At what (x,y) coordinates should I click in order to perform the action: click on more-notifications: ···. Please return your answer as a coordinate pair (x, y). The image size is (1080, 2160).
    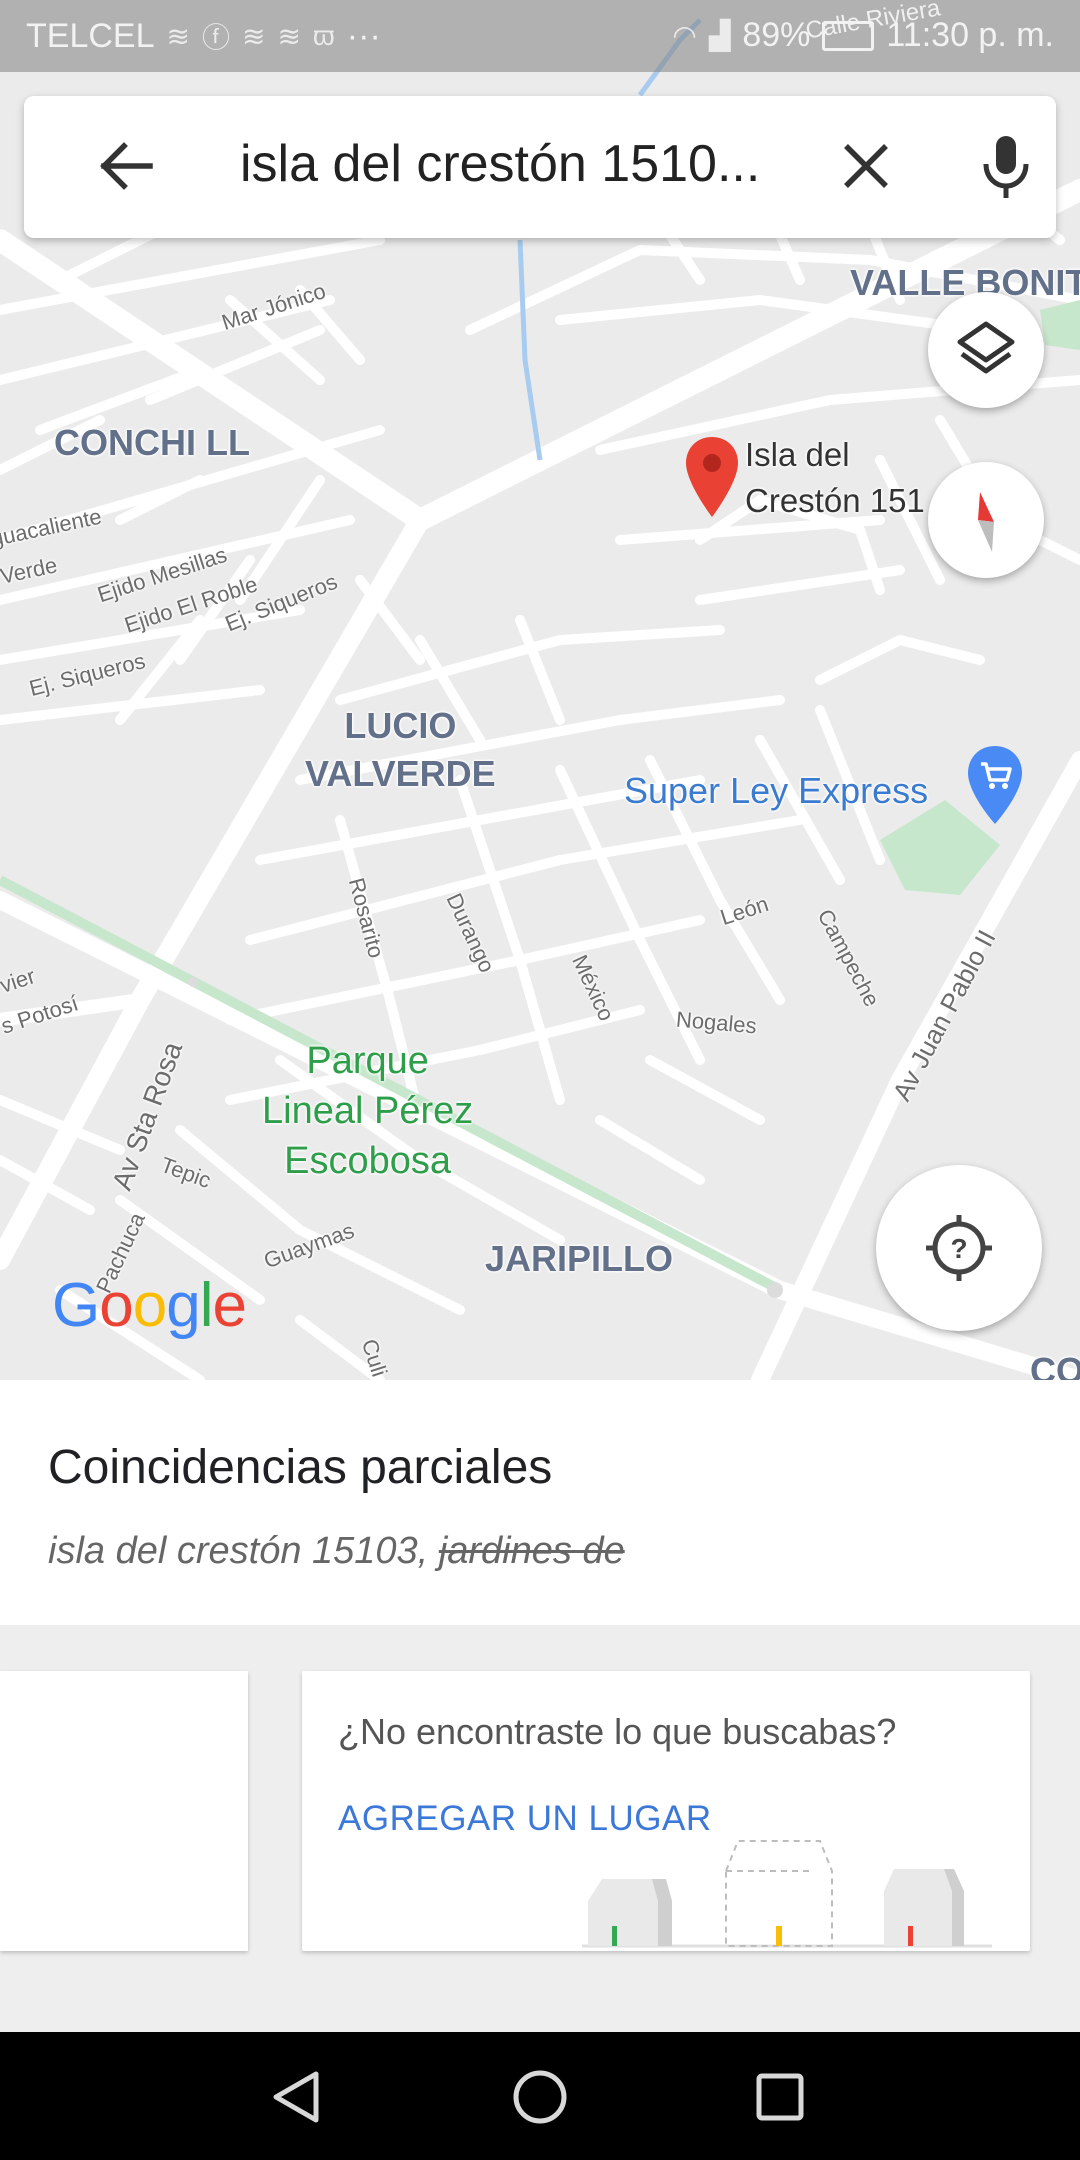
    Looking at the image, I should click on (363, 35).